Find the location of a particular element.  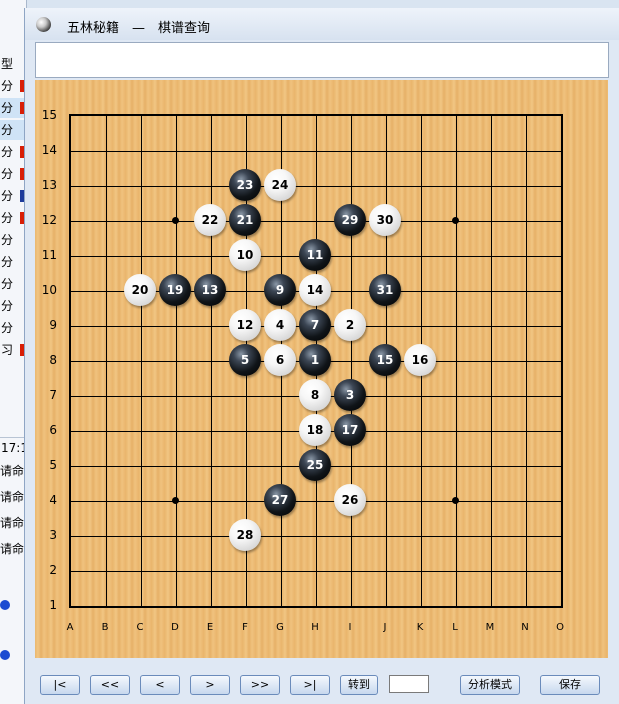

row-label: 10 is located at coordinates (49, 290).